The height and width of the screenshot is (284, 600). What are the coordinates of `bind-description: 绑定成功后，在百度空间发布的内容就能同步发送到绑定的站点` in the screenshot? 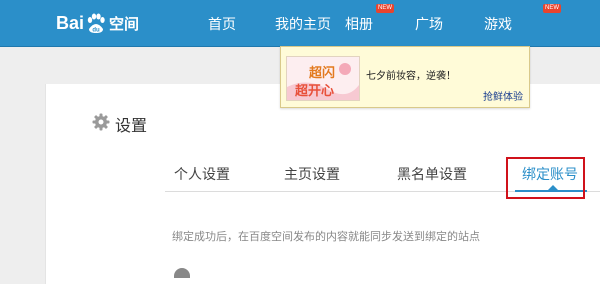 It's located at (326, 236).